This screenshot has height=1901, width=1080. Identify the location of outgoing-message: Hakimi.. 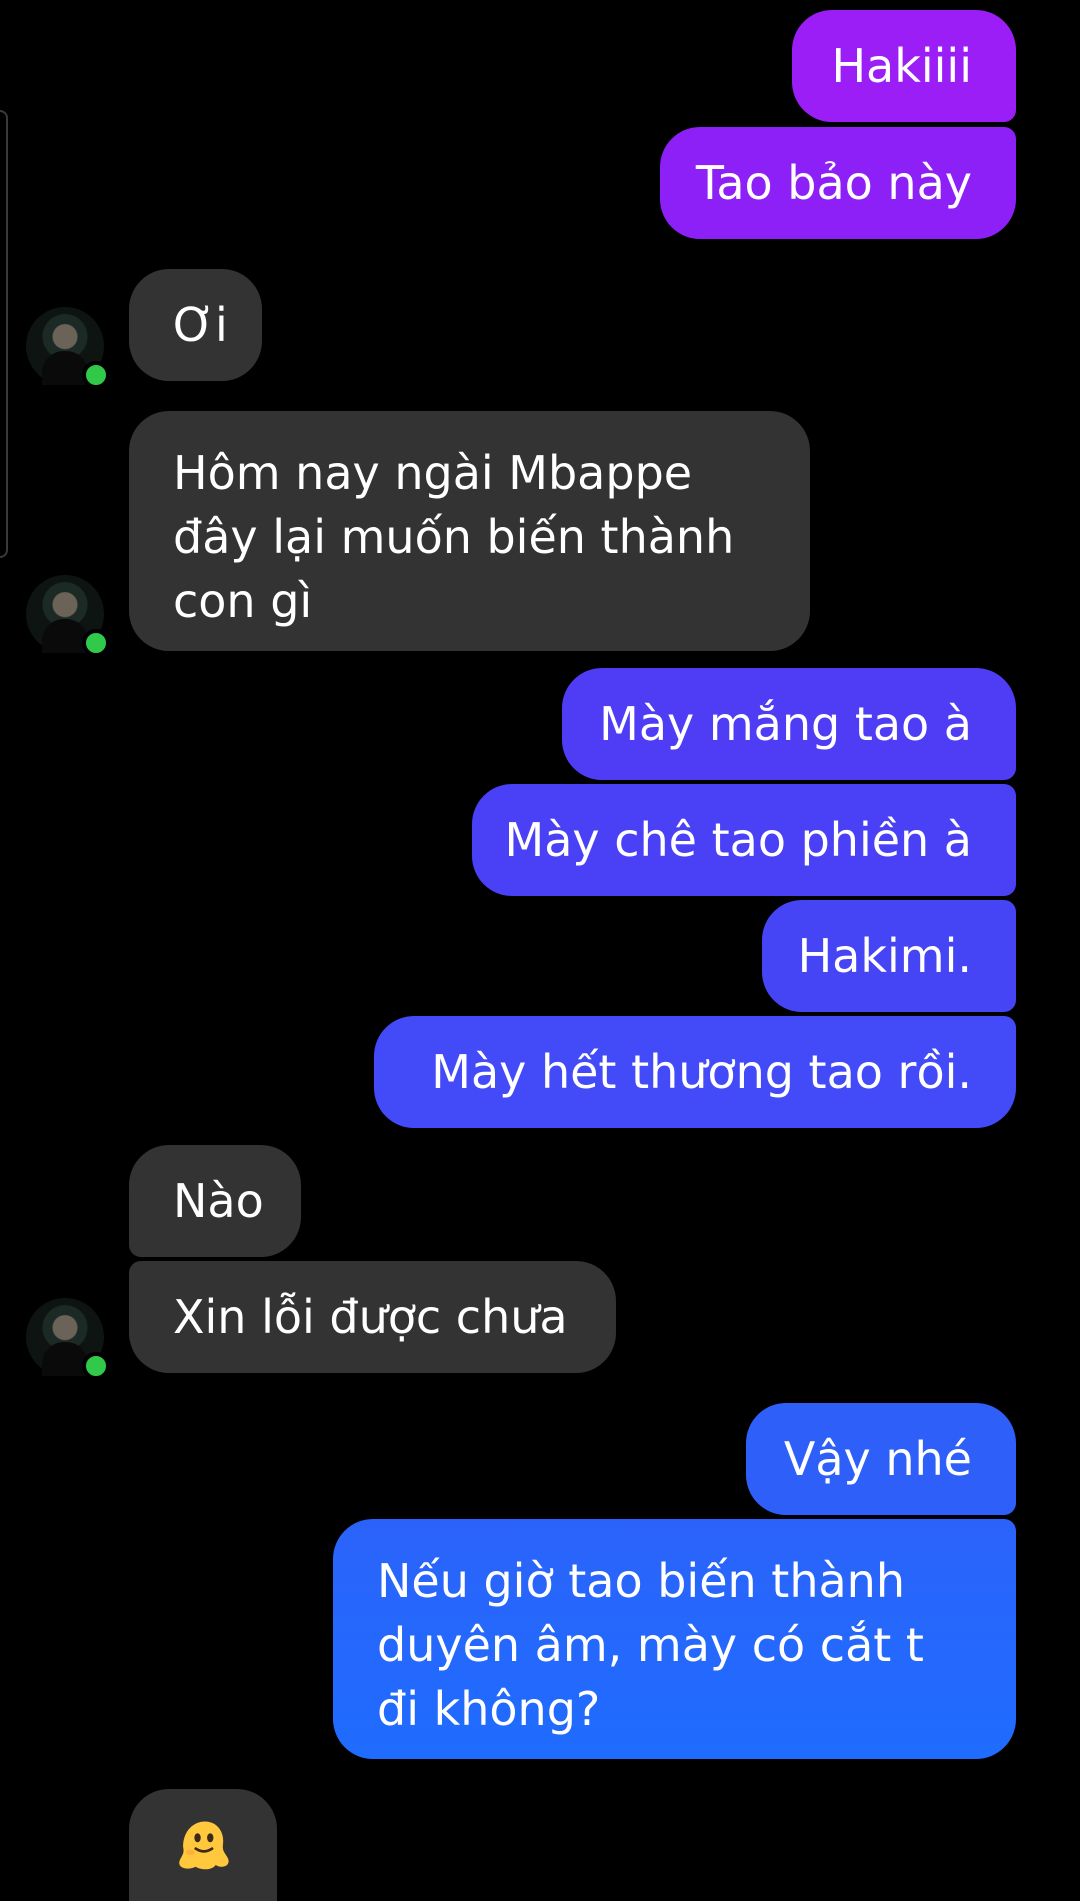
(889, 956).